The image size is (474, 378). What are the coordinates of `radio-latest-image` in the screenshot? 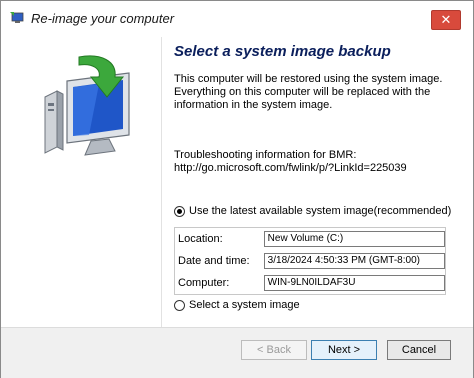 It's located at (179, 211).